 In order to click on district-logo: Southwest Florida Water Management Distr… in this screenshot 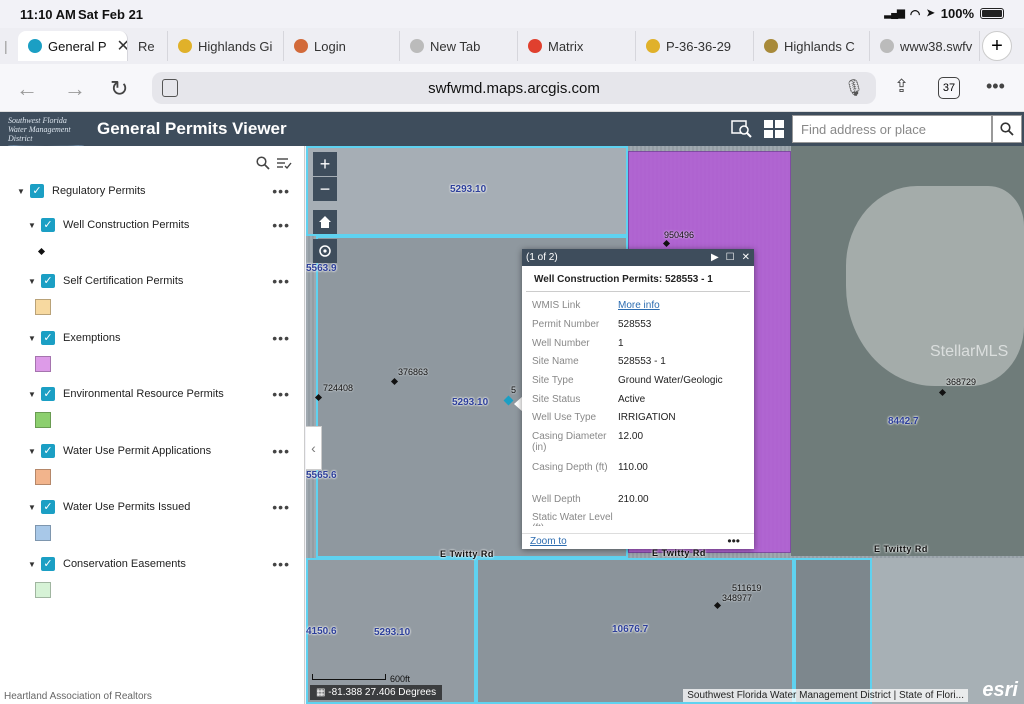, I will do `click(48, 131)`.